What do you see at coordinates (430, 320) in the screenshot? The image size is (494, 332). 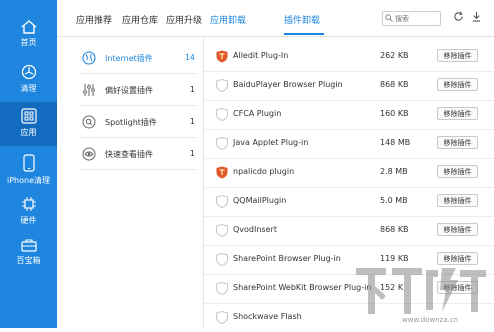 I see `watermark-site: www.downza.cn` at bounding box center [430, 320].